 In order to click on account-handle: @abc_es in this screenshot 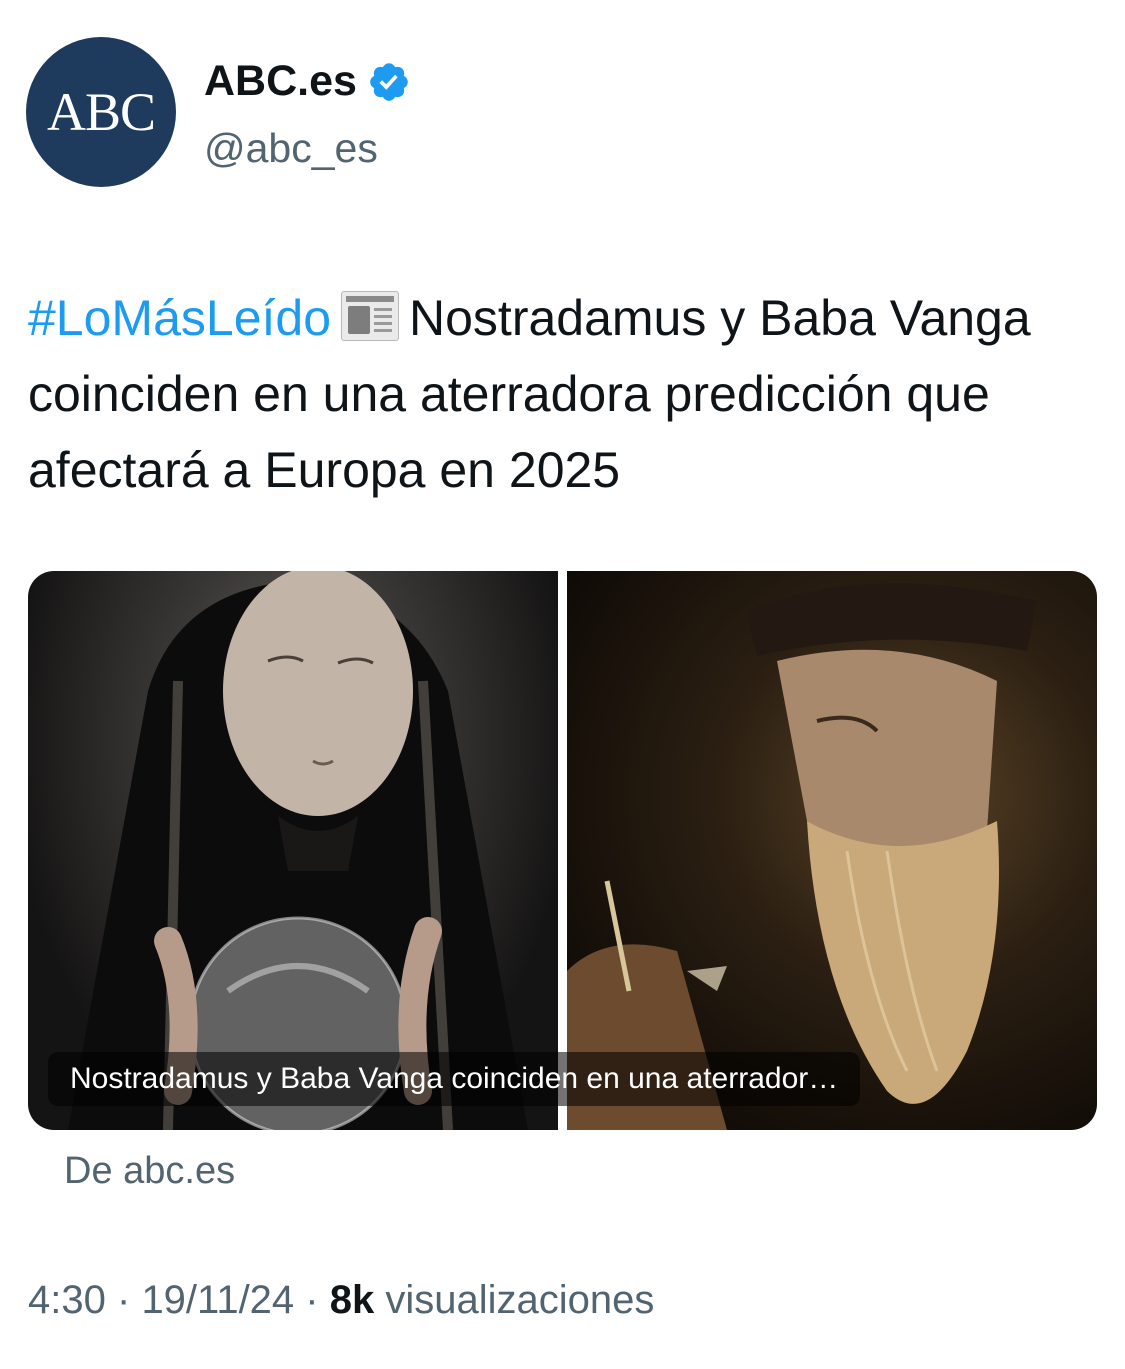, I will do `click(291, 148)`.